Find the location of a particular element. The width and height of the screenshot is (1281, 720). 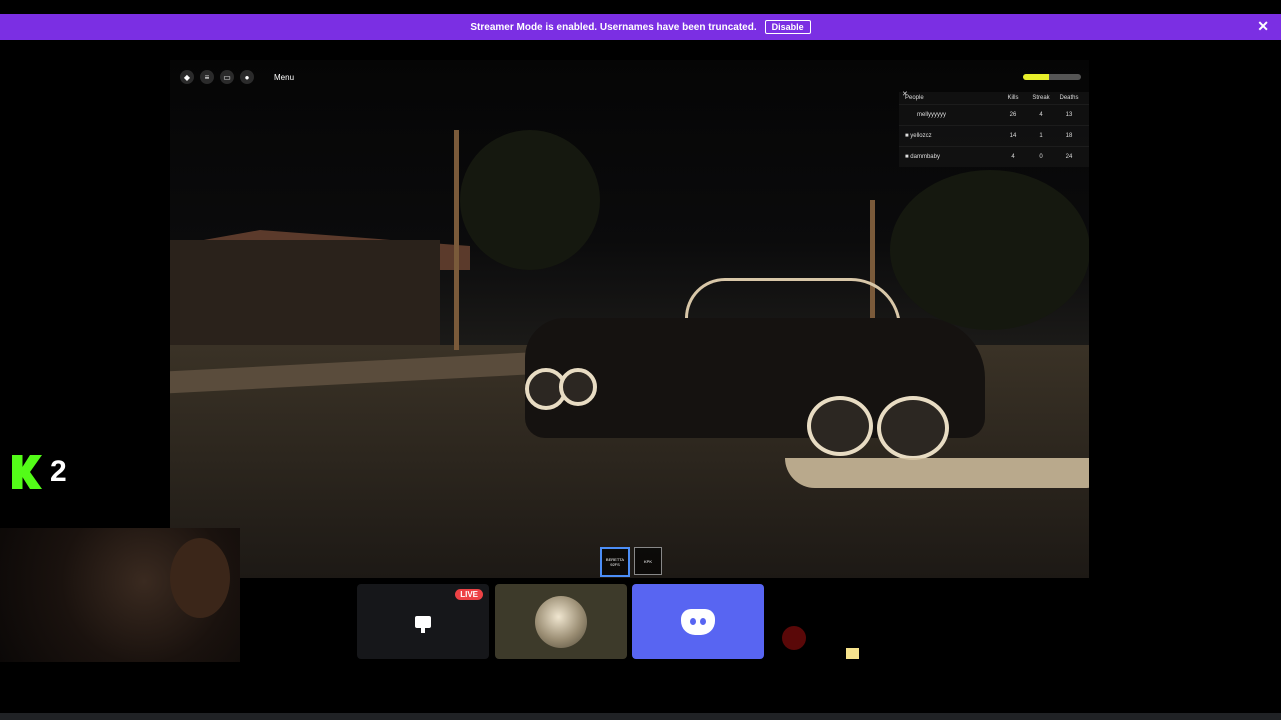

health-fill is located at coordinates (1036, 77).